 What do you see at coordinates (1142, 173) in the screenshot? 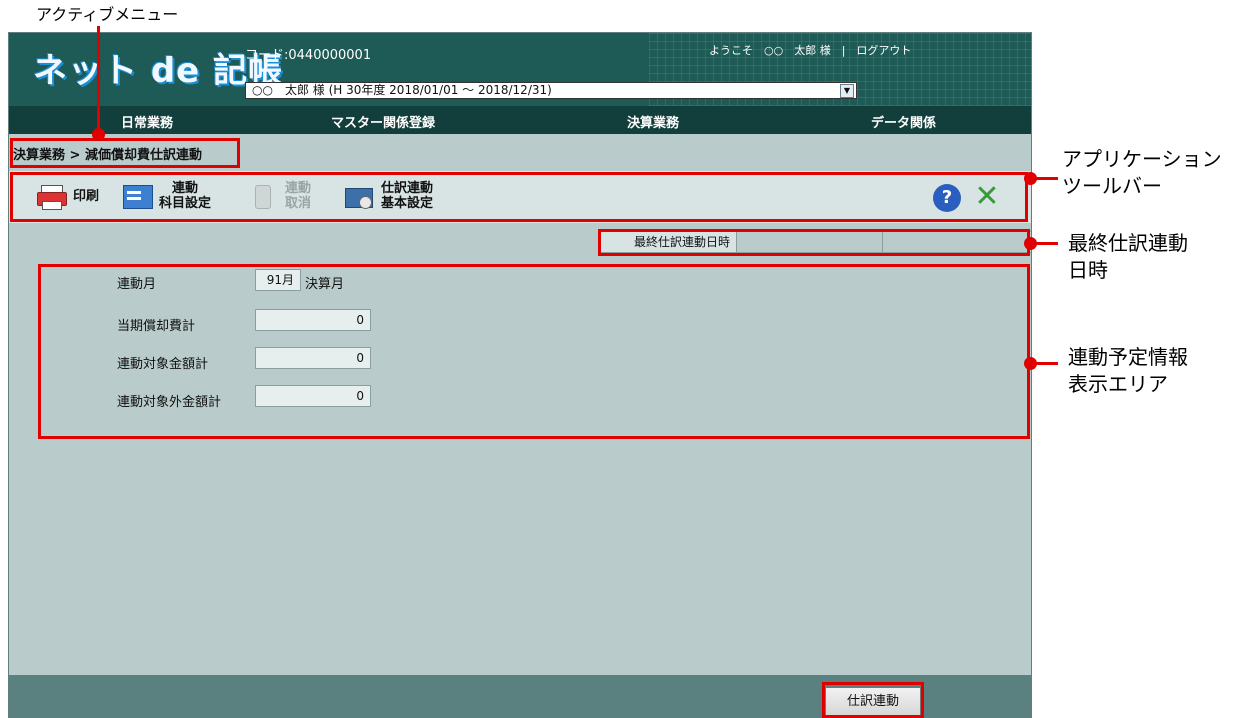
I see `annotation-app-toolbar: アプリケーション ツールバー` at bounding box center [1142, 173].